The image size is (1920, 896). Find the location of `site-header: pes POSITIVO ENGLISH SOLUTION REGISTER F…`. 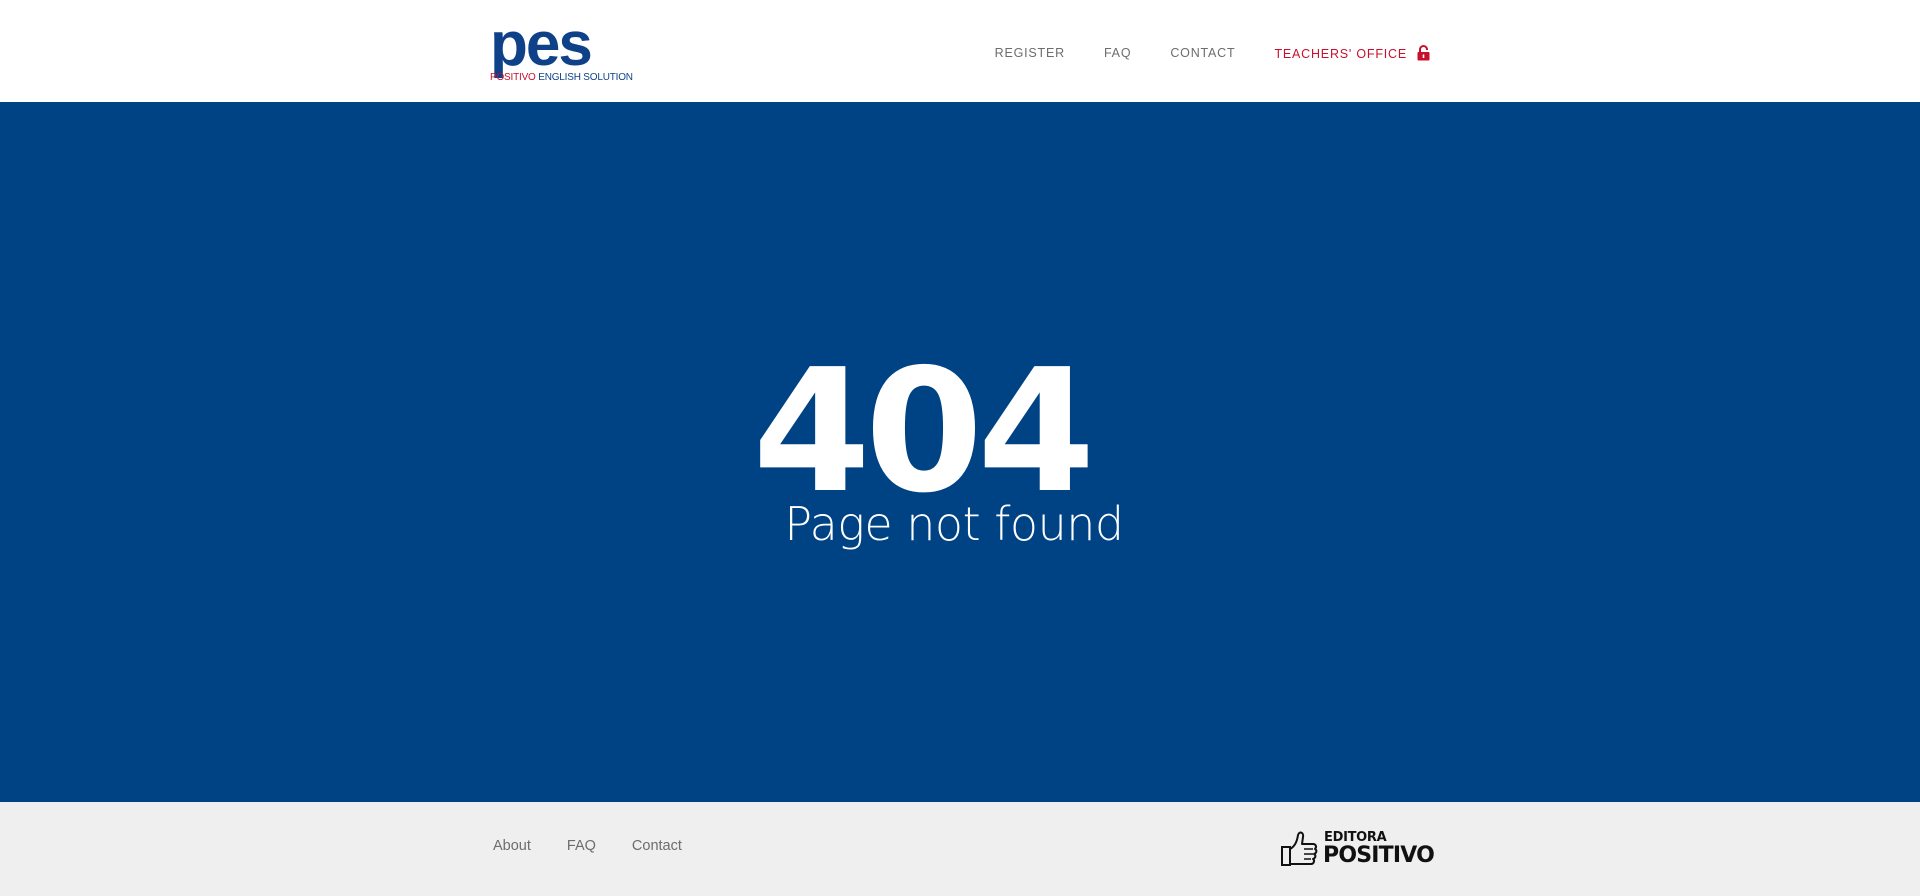

site-header: pes POSITIVO ENGLISH SOLUTION REGISTER F… is located at coordinates (960, 51).